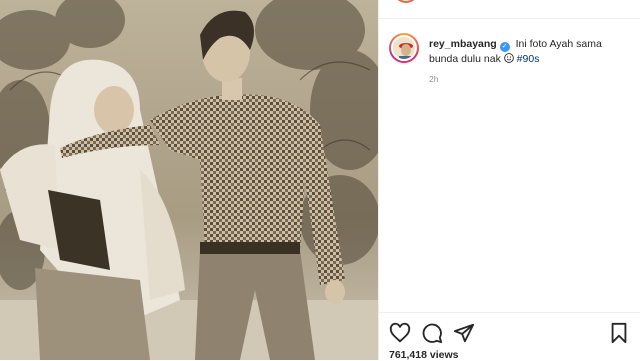 This screenshot has height=361, width=640. I want to click on verified-badge-icon: ✓, so click(504, 47).